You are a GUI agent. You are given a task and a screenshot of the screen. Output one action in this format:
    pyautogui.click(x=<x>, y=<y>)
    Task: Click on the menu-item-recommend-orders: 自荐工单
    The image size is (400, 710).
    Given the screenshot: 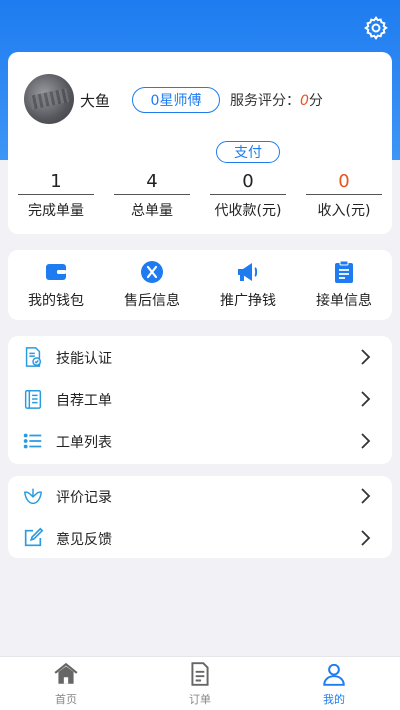 What is the action you would take?
    pyautogui.click(x=200, y=399)
    